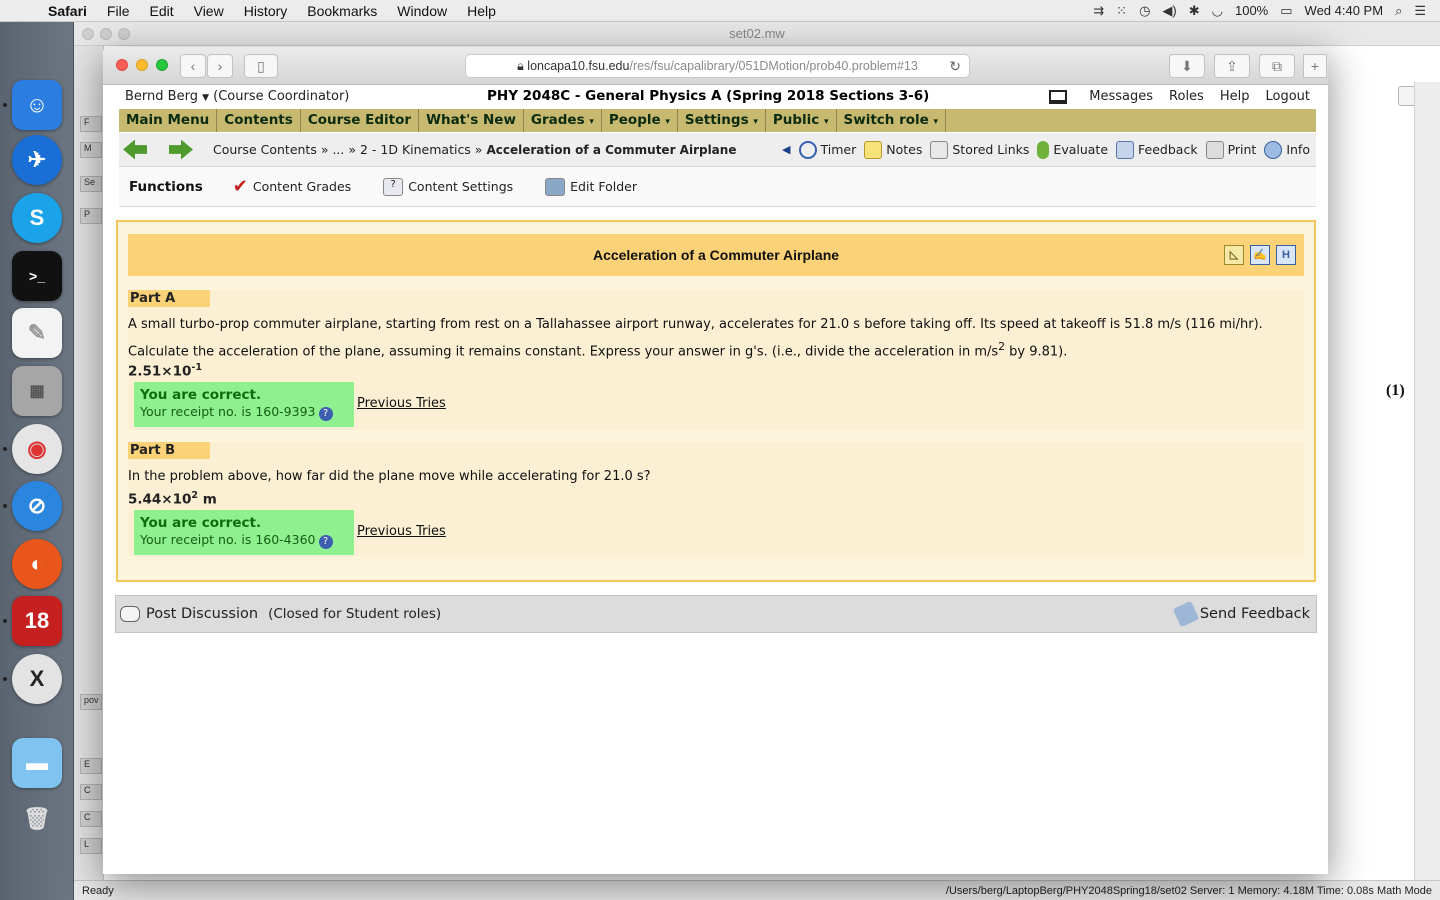 This screenshot has height=900, width=1440. Describe the element at coordinates (786, 149) in the screenshot. I see `collapse-tools-icon: ◀` at that location.